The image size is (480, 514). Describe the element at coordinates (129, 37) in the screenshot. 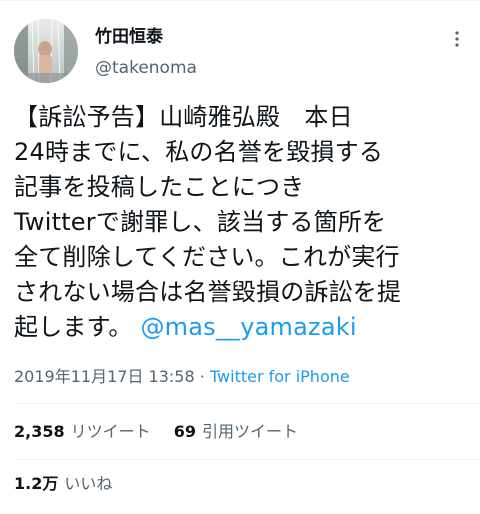

I see `author-display-name: 竹田恒泰` at that location.